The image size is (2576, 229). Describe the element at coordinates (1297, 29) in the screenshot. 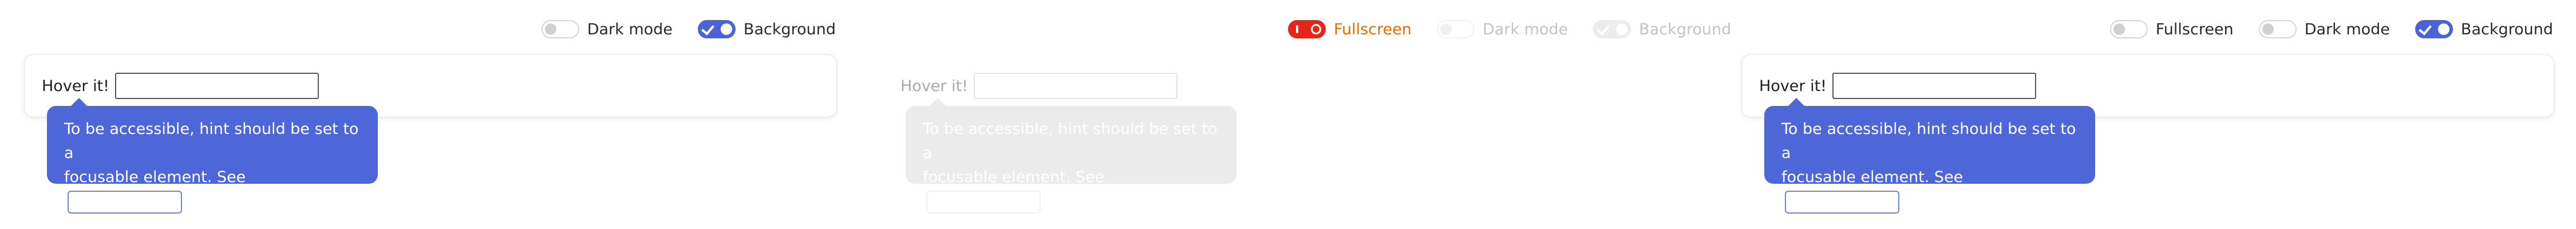

I see `switch-bar-icon` at that location.